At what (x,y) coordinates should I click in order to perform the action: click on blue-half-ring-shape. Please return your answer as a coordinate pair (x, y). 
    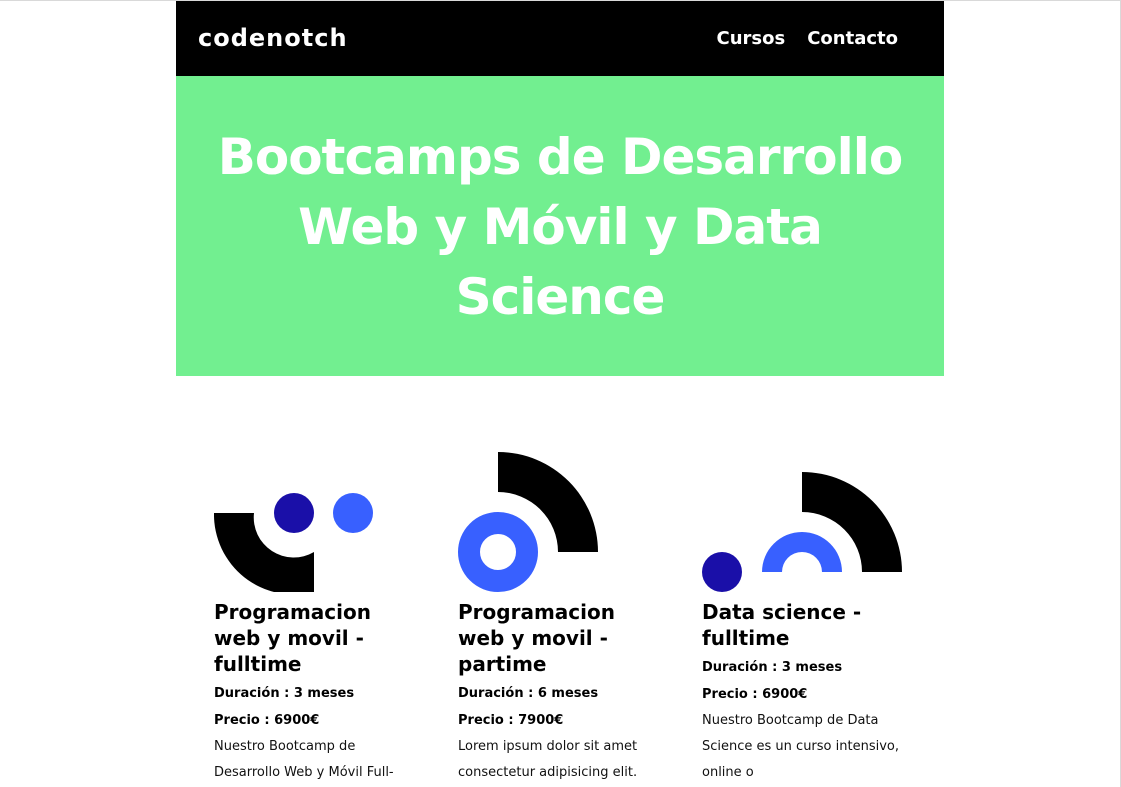
    Looking at the image, I should click on (802, 552).